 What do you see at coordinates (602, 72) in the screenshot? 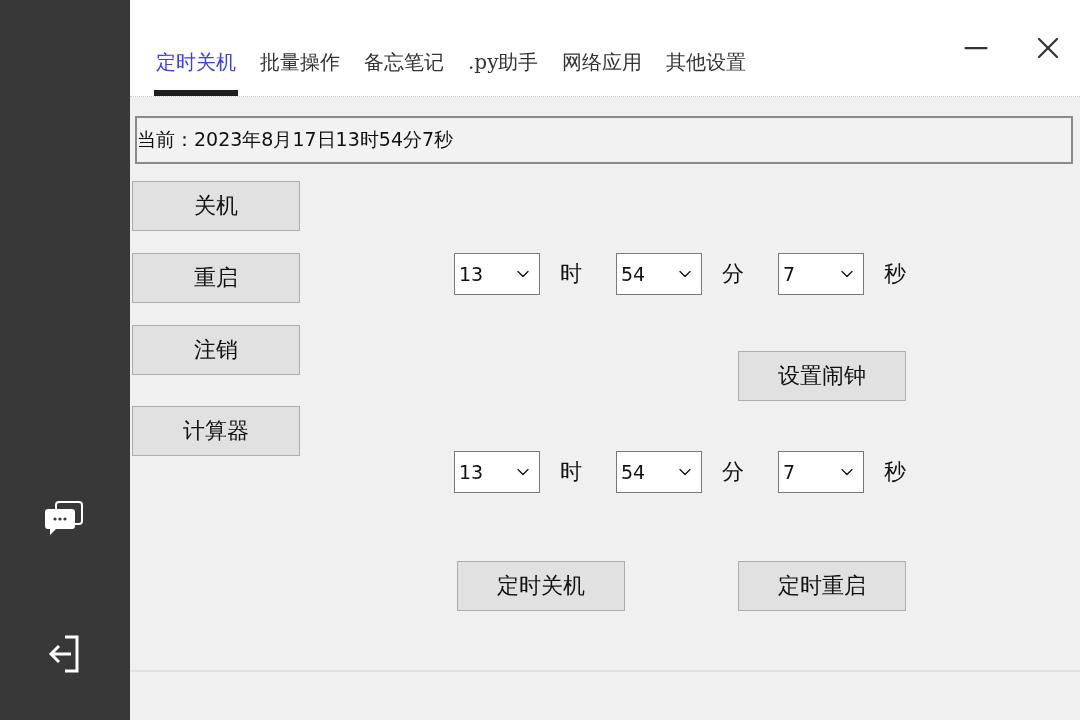
I see `tab: 网络应用` at bounding box center [602, 72].